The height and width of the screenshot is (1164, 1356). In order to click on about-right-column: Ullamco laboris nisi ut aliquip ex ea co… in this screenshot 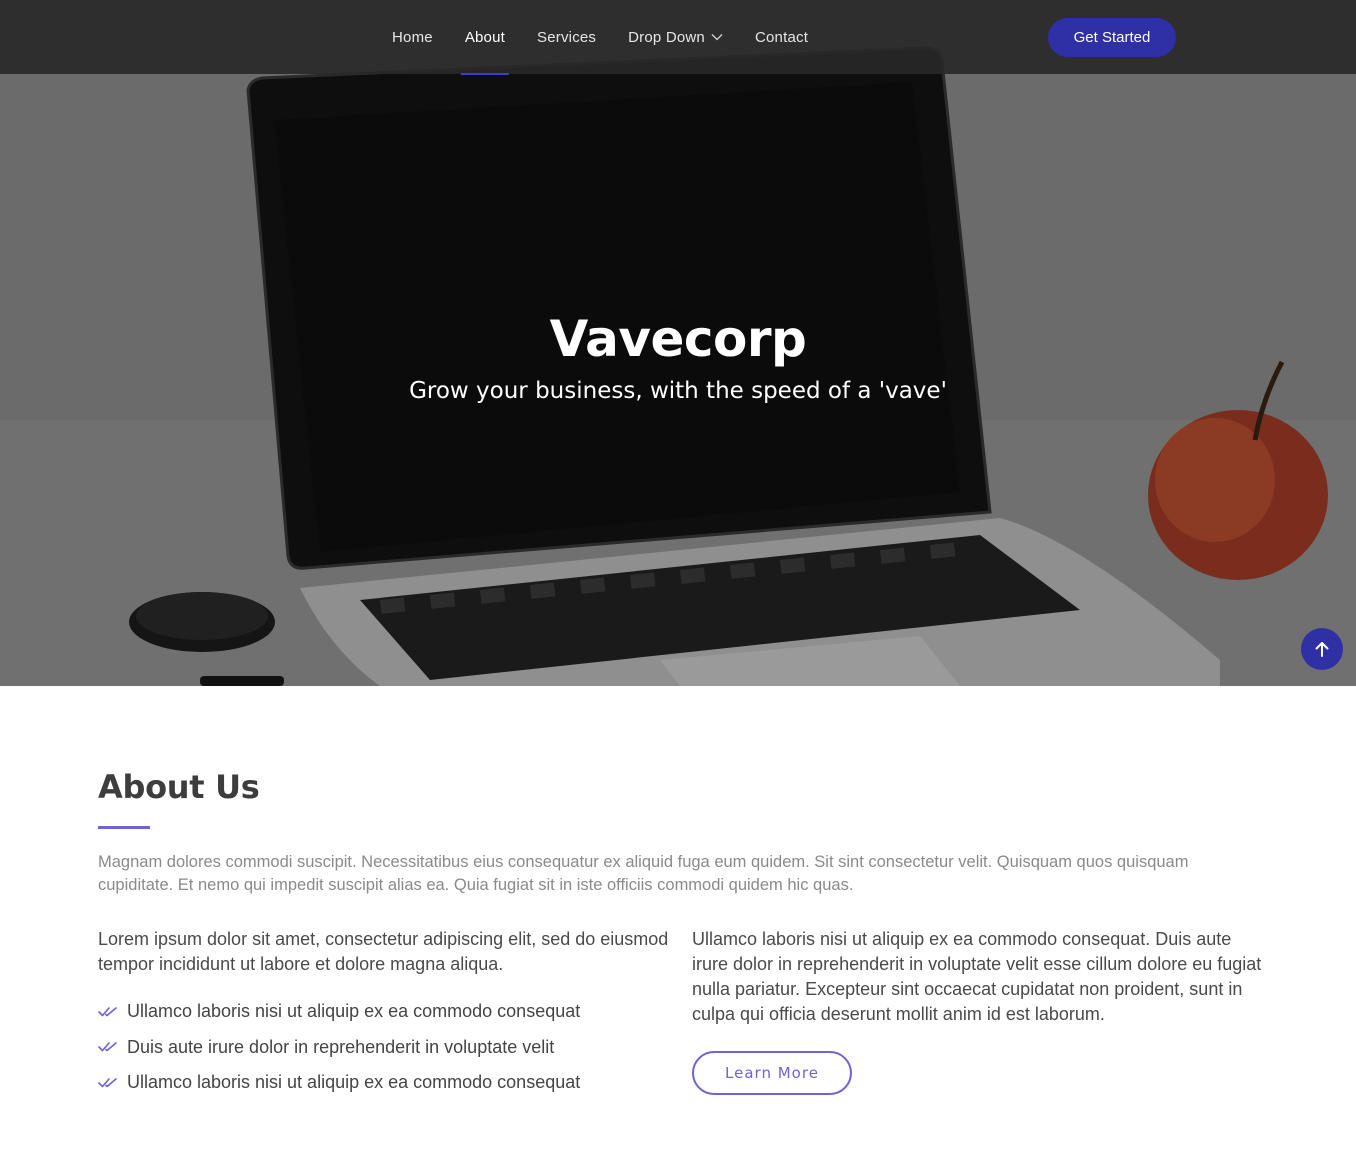, I will do `click(980, 1011)`.